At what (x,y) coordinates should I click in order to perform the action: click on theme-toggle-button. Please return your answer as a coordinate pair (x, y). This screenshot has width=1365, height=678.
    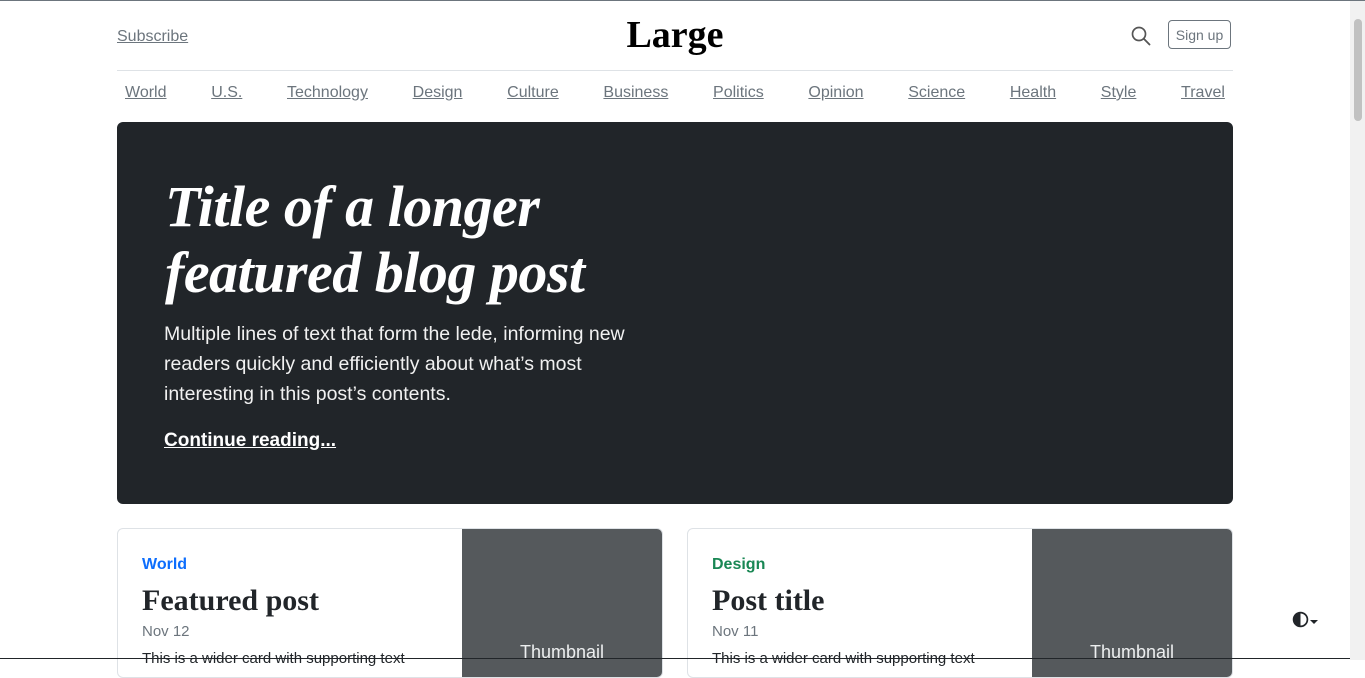
    Looking at the image, I should click on (1307, 622).